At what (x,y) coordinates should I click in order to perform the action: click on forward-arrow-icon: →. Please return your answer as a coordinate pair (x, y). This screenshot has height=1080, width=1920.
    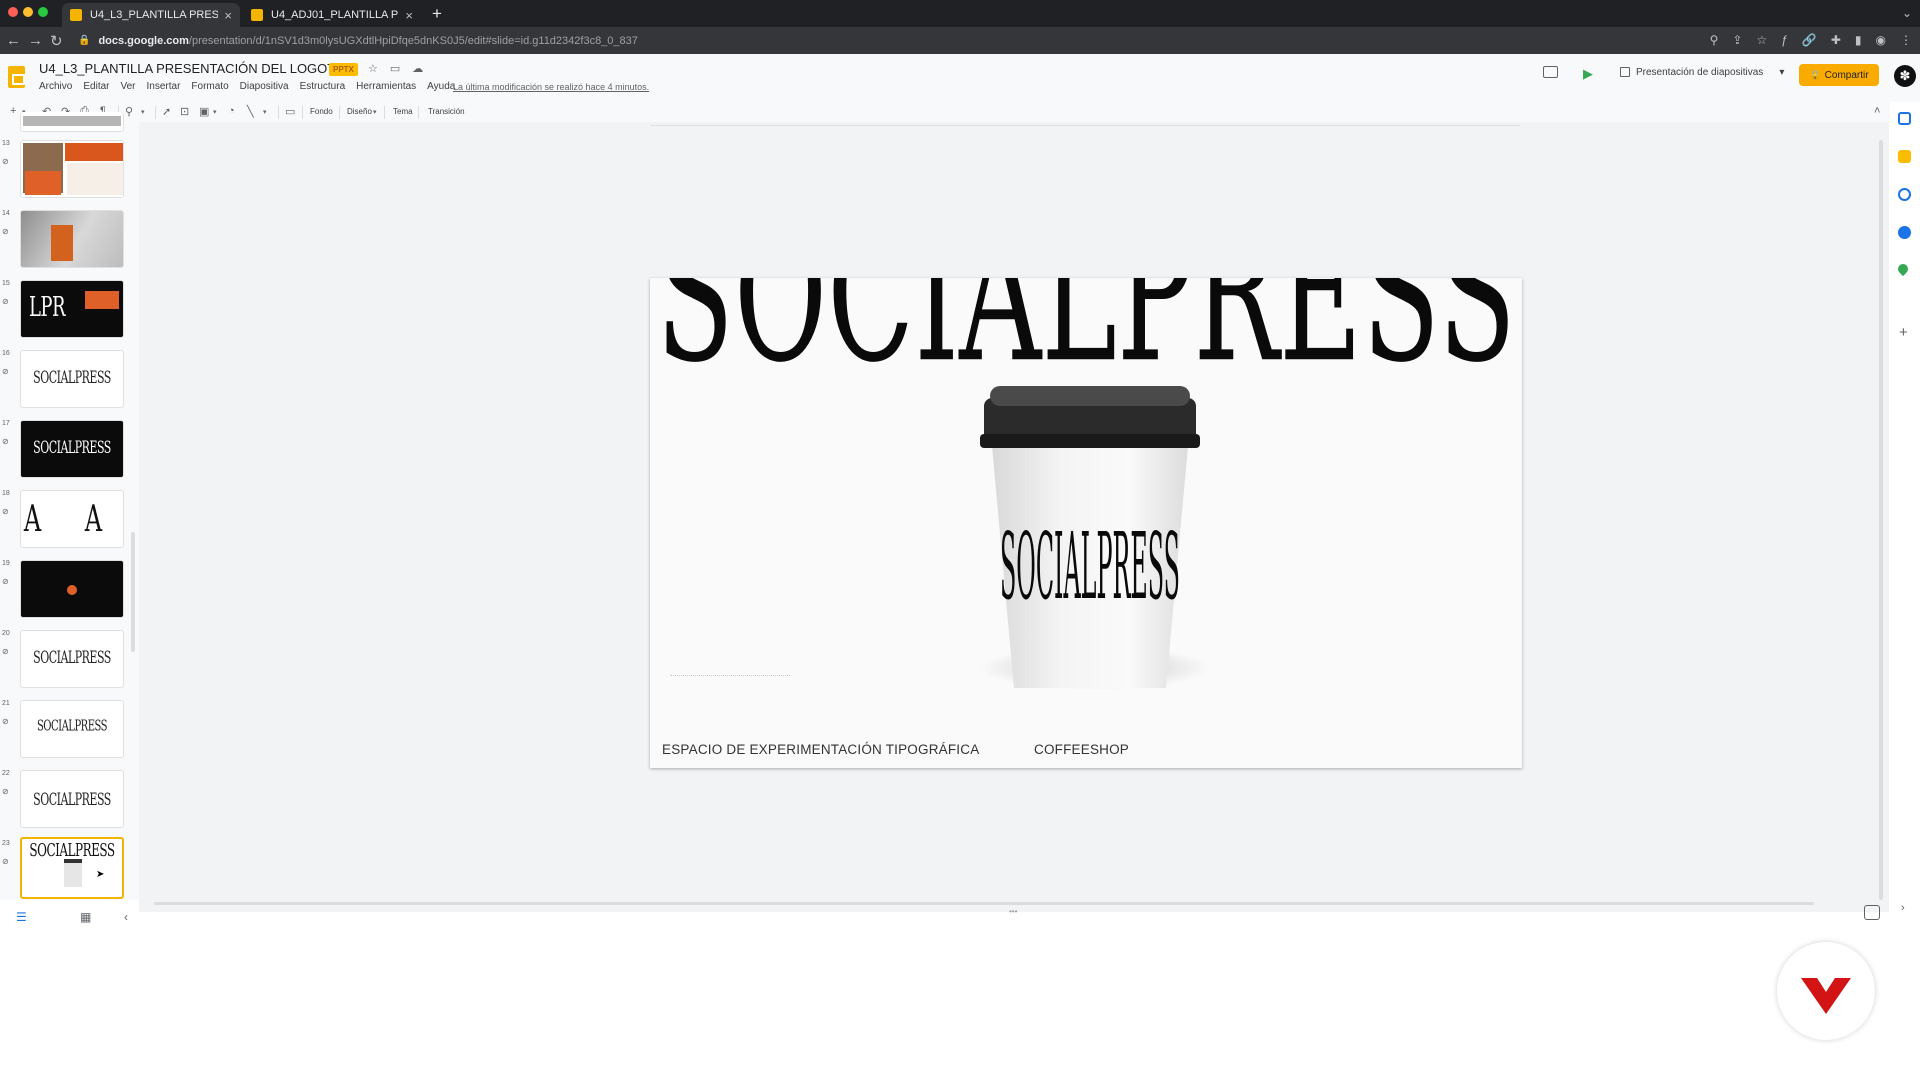
    Looking at the image, I should click on (35, 40).